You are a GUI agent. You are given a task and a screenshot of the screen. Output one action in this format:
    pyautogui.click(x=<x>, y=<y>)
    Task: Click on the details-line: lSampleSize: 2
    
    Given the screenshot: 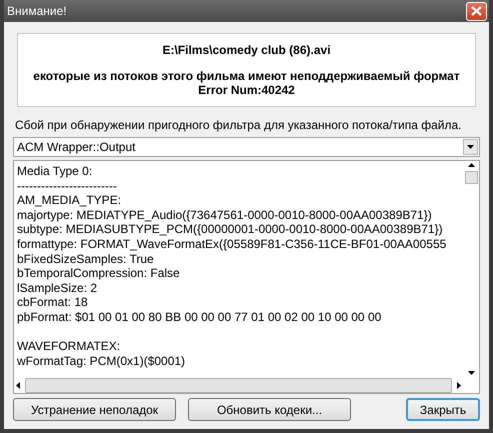 What is the action you would take?
    pyautogui.click(x=57, y=288)
    